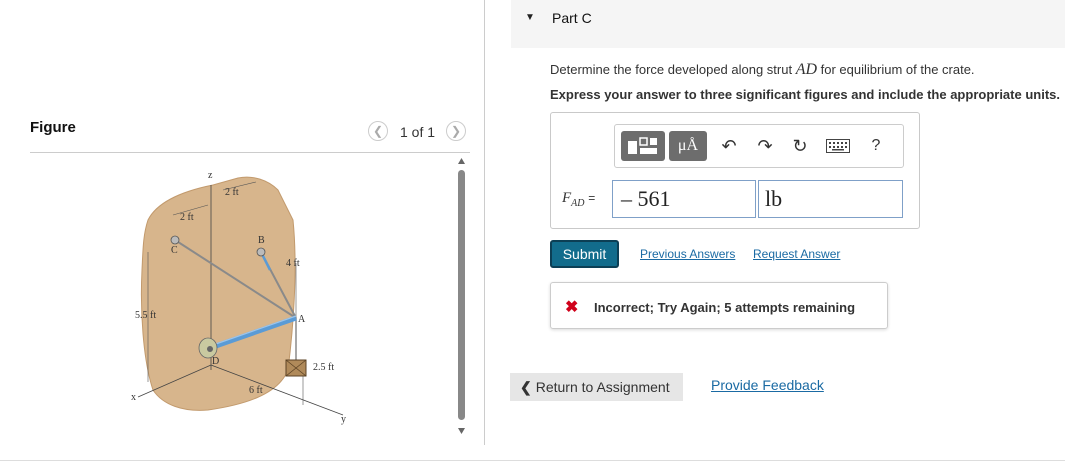 This screenshot has height=465, width=1065. I want to click on answer-label-sub: AD, so click(578, 203).